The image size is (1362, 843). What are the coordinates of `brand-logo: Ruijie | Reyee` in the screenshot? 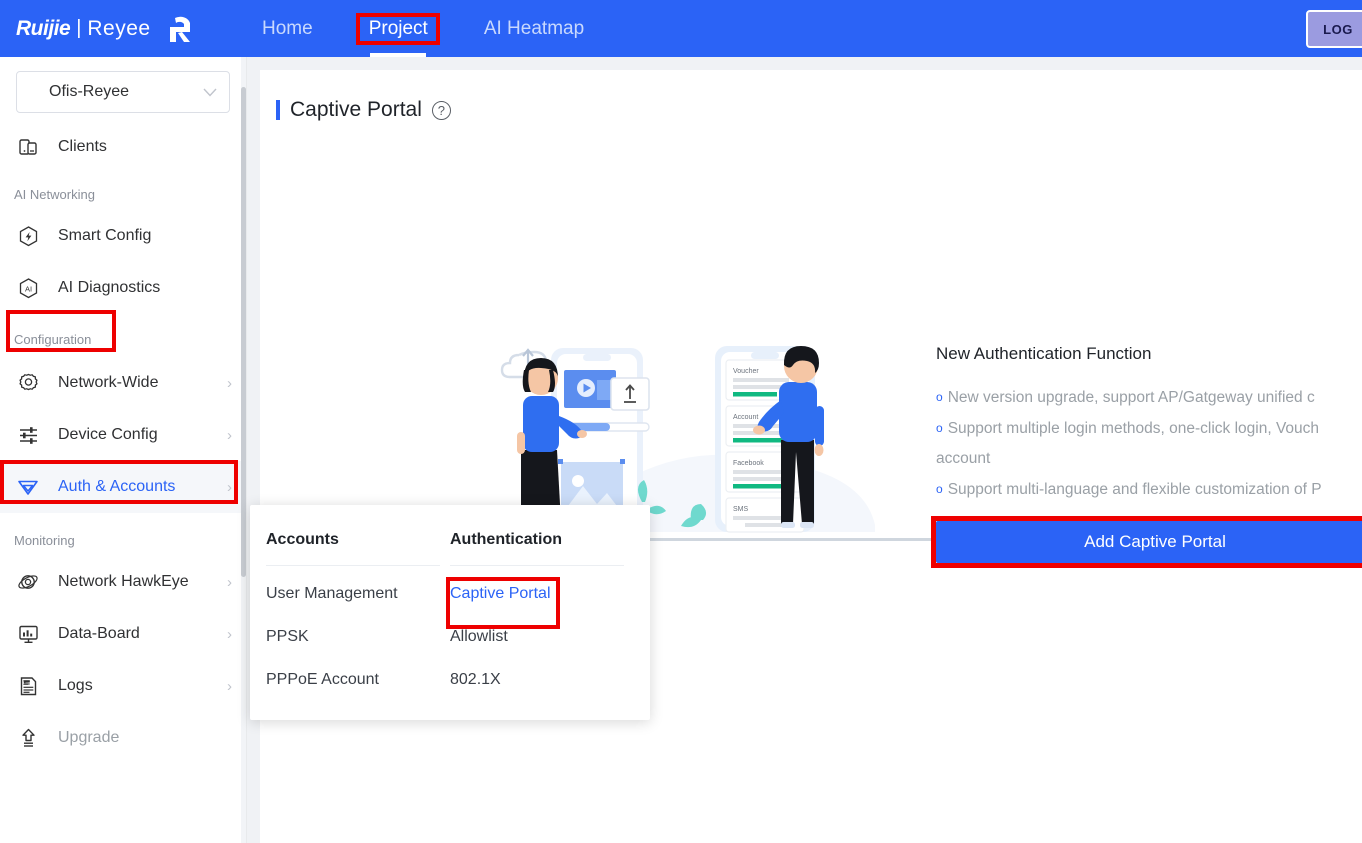 It's located at (100, 28).